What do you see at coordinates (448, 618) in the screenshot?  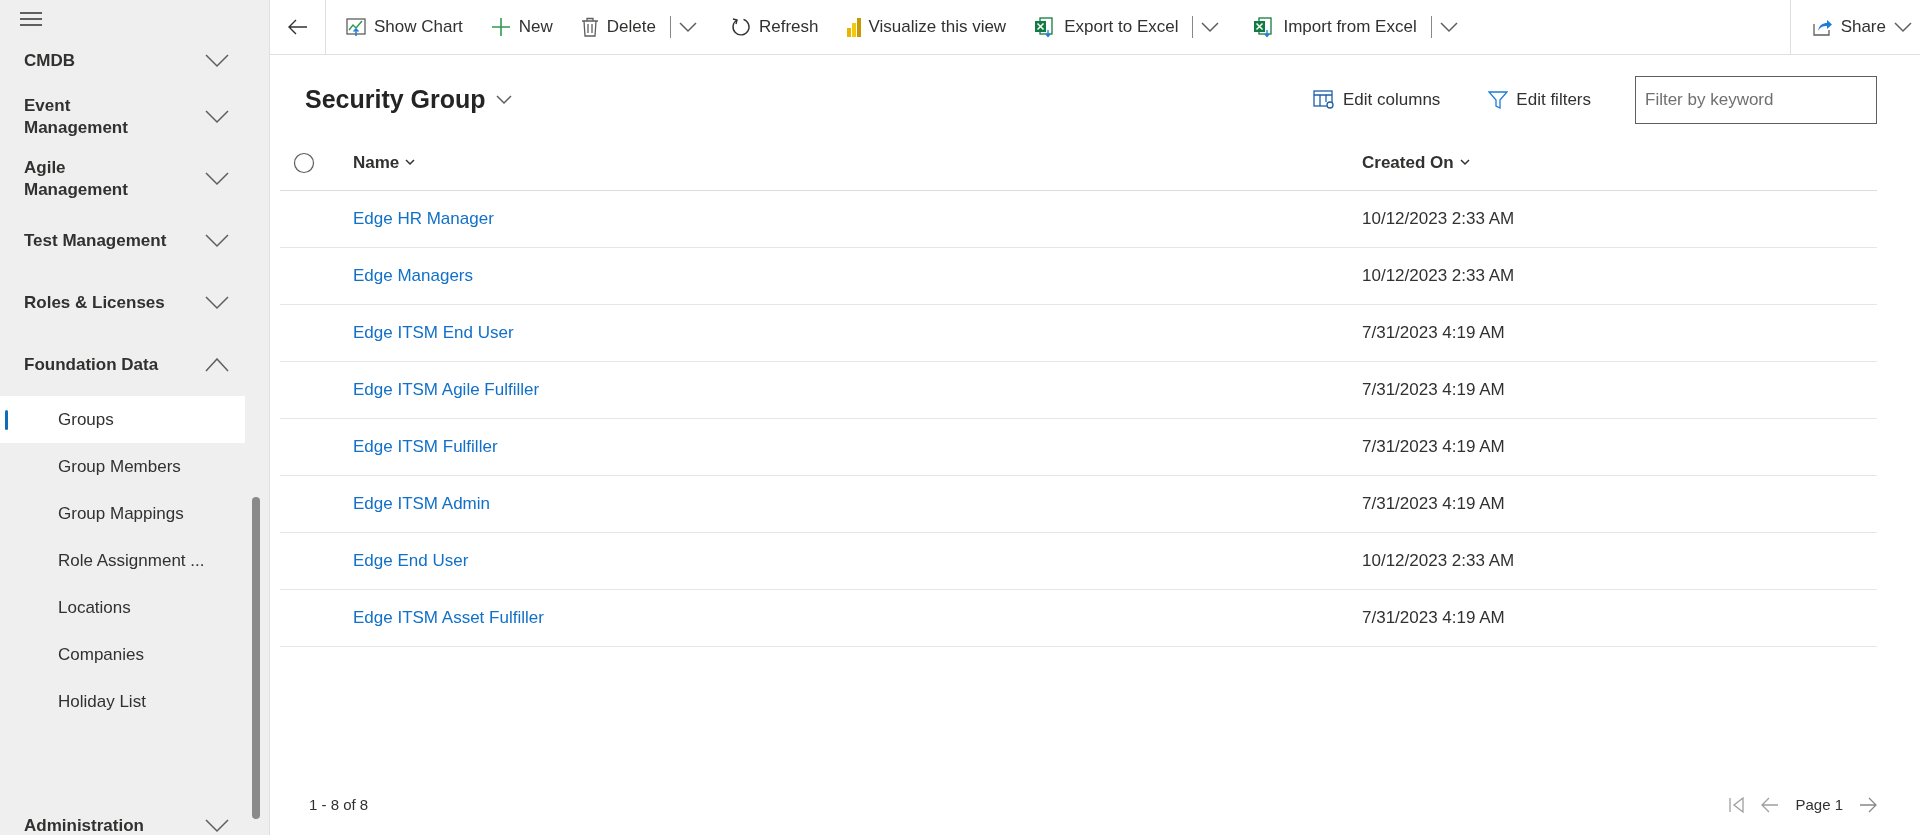 I see `record-link: Edge ITSM Asset Fulfiller` at bounding box center [448, 618].